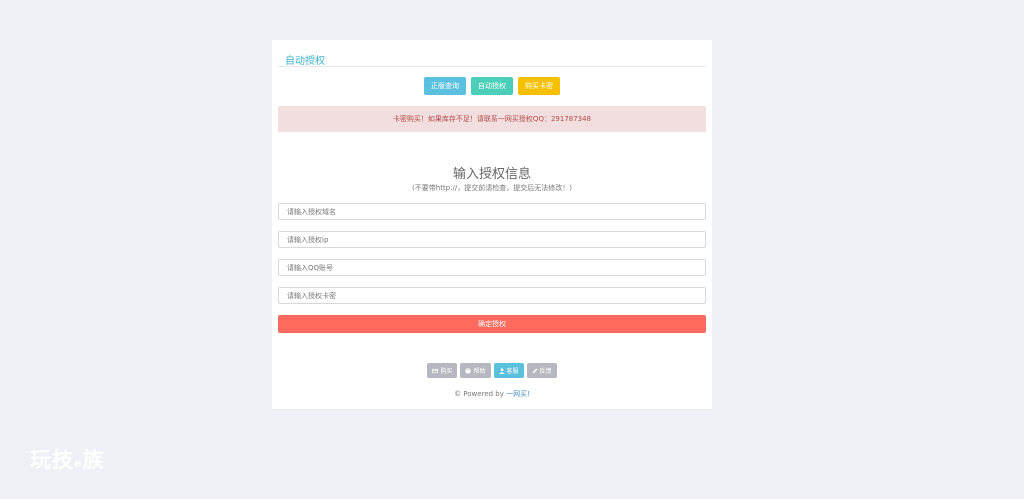  What do you see at coordinates (435, 370) in the screenshot?
I see `card-icon` at bounding box center [435, 370].